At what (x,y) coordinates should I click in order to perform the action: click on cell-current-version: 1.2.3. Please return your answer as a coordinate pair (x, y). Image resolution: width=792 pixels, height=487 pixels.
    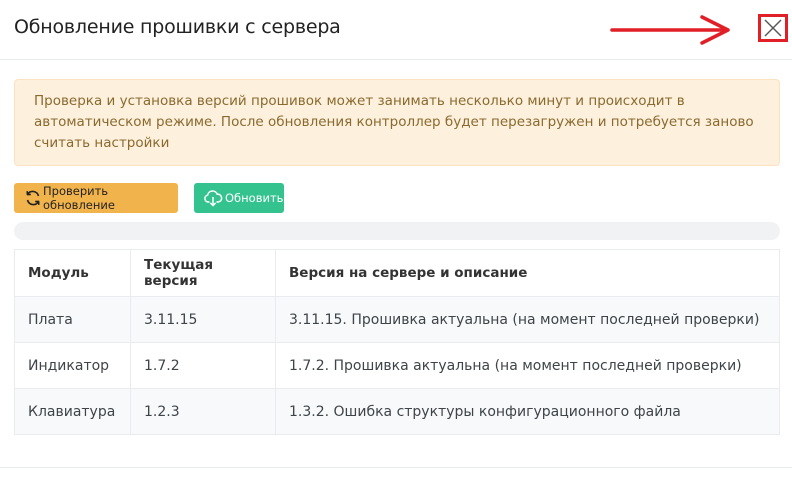
    Looking at the image, I should click on (203, 411).